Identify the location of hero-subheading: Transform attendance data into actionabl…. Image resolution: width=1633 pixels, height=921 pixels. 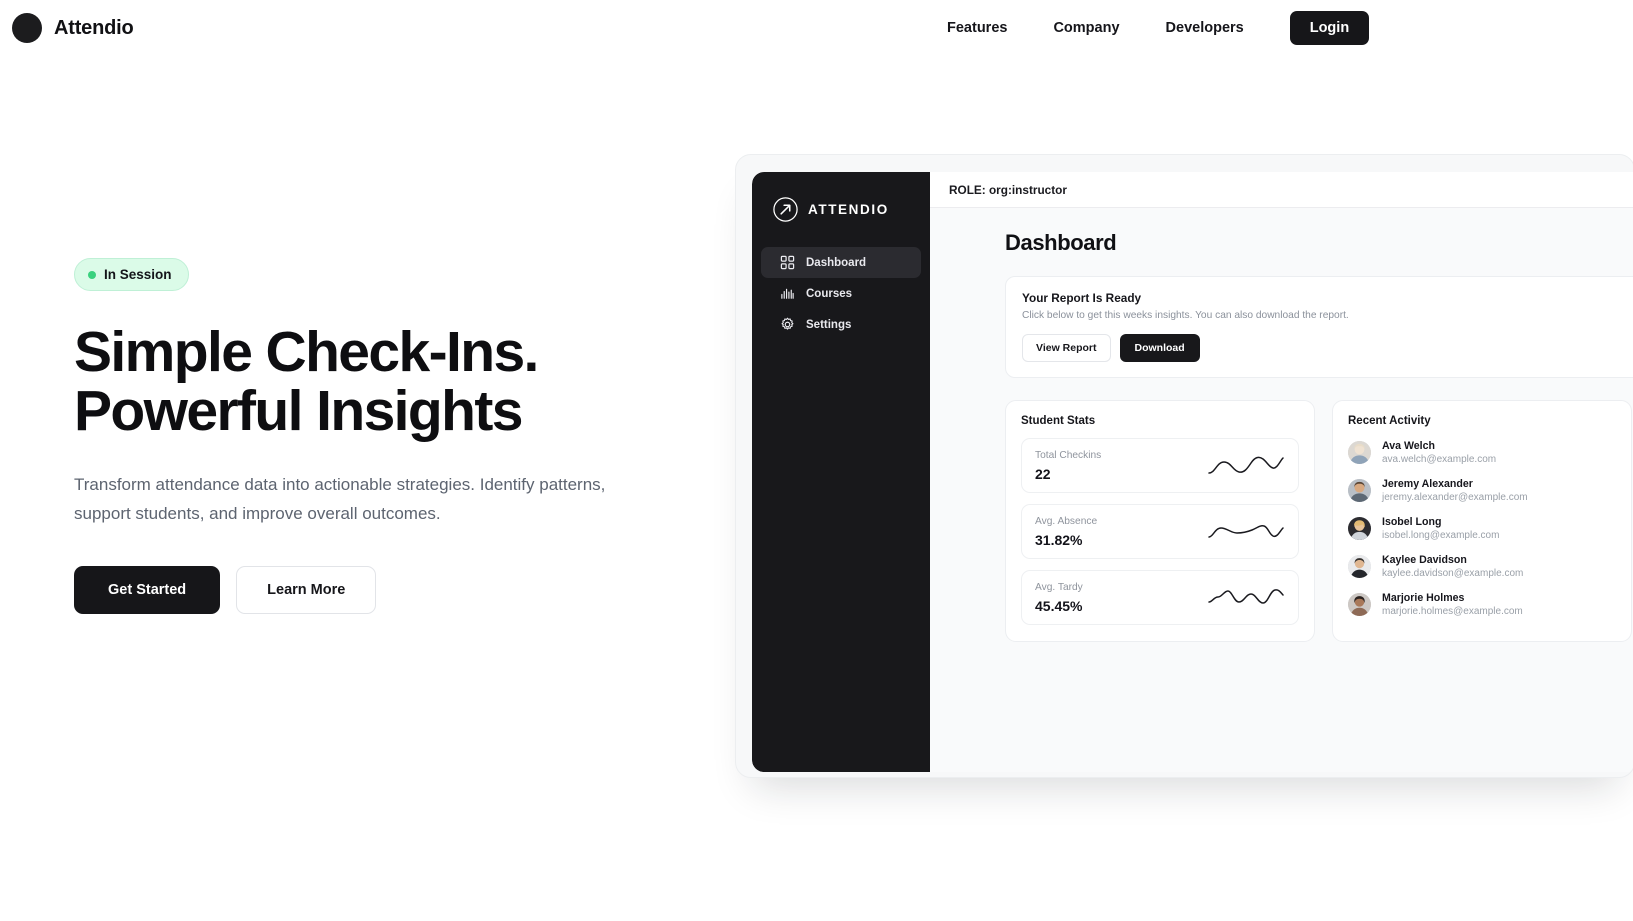
(340, 498).